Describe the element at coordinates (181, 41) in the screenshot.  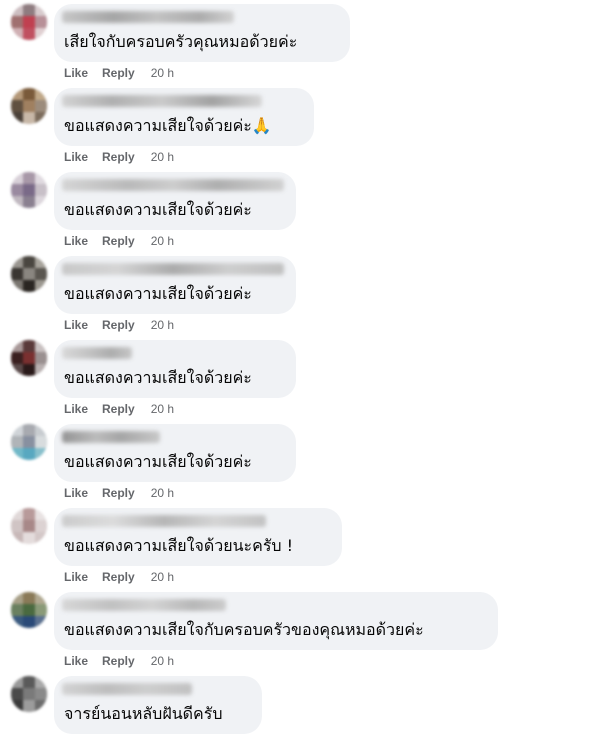
I see `comment-text: เสียใจกับครอบครัวคุณหมอด้วยค่ะ` at that location.